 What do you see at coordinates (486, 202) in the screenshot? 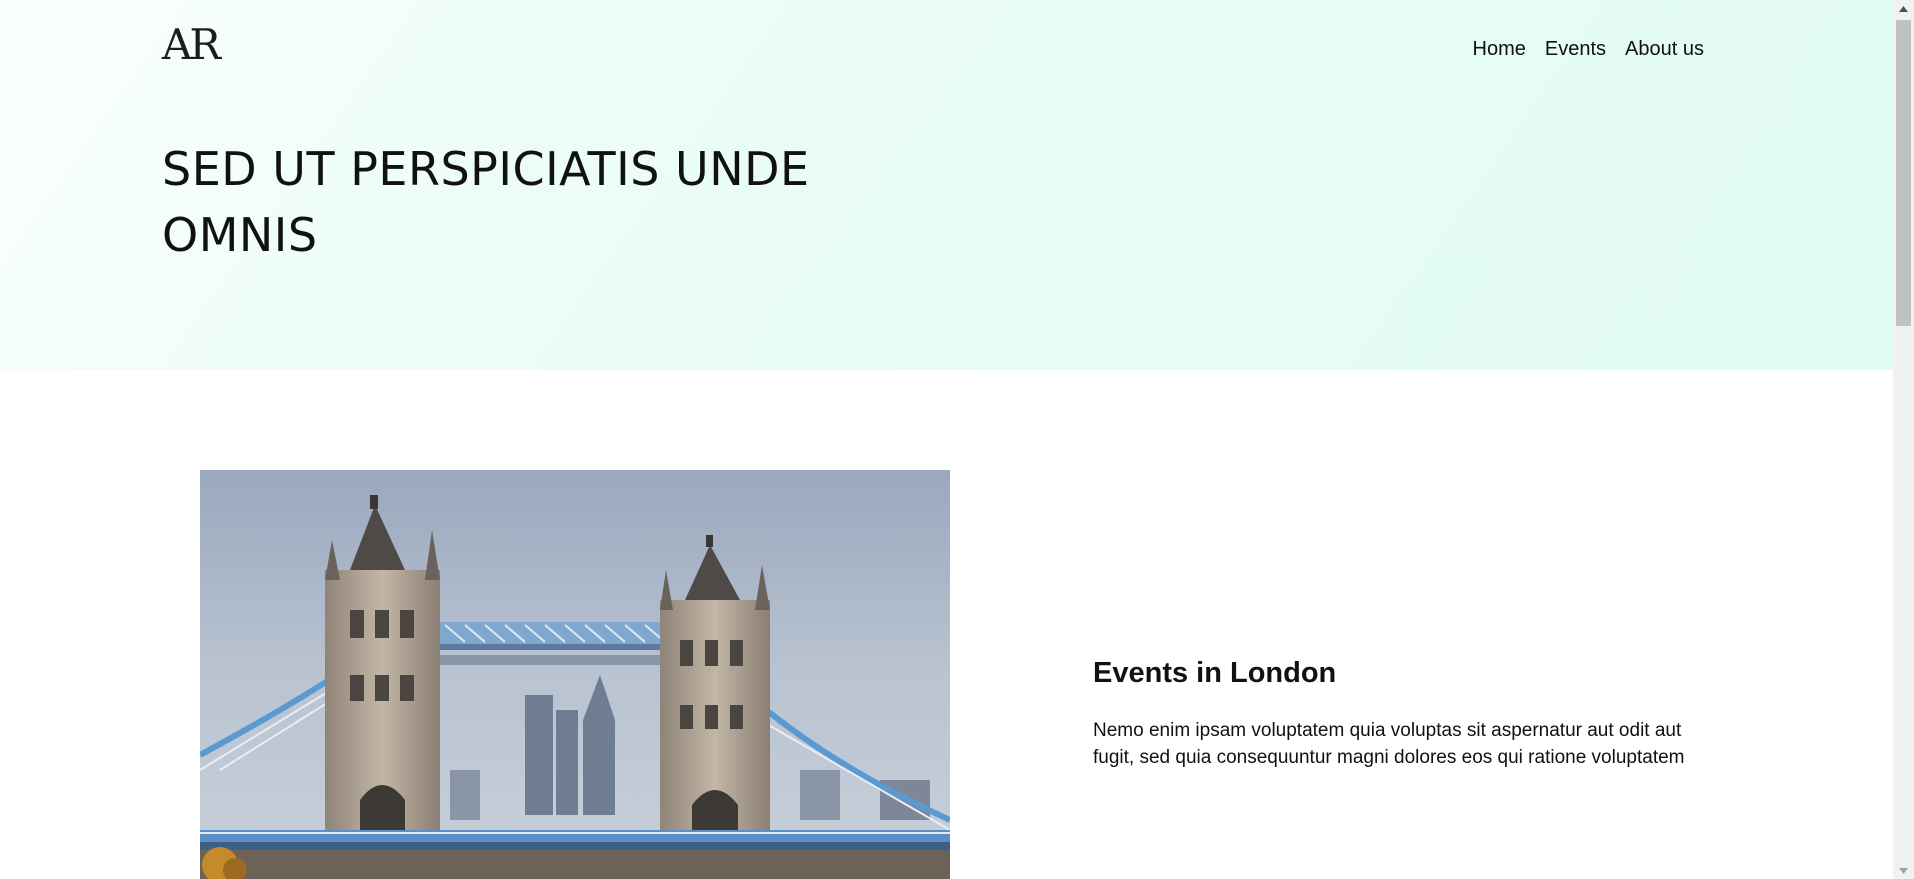
I see `hero-title: SED UT PERSPICIATIS UNDE OMNIS` at bounding box center [486, 202].